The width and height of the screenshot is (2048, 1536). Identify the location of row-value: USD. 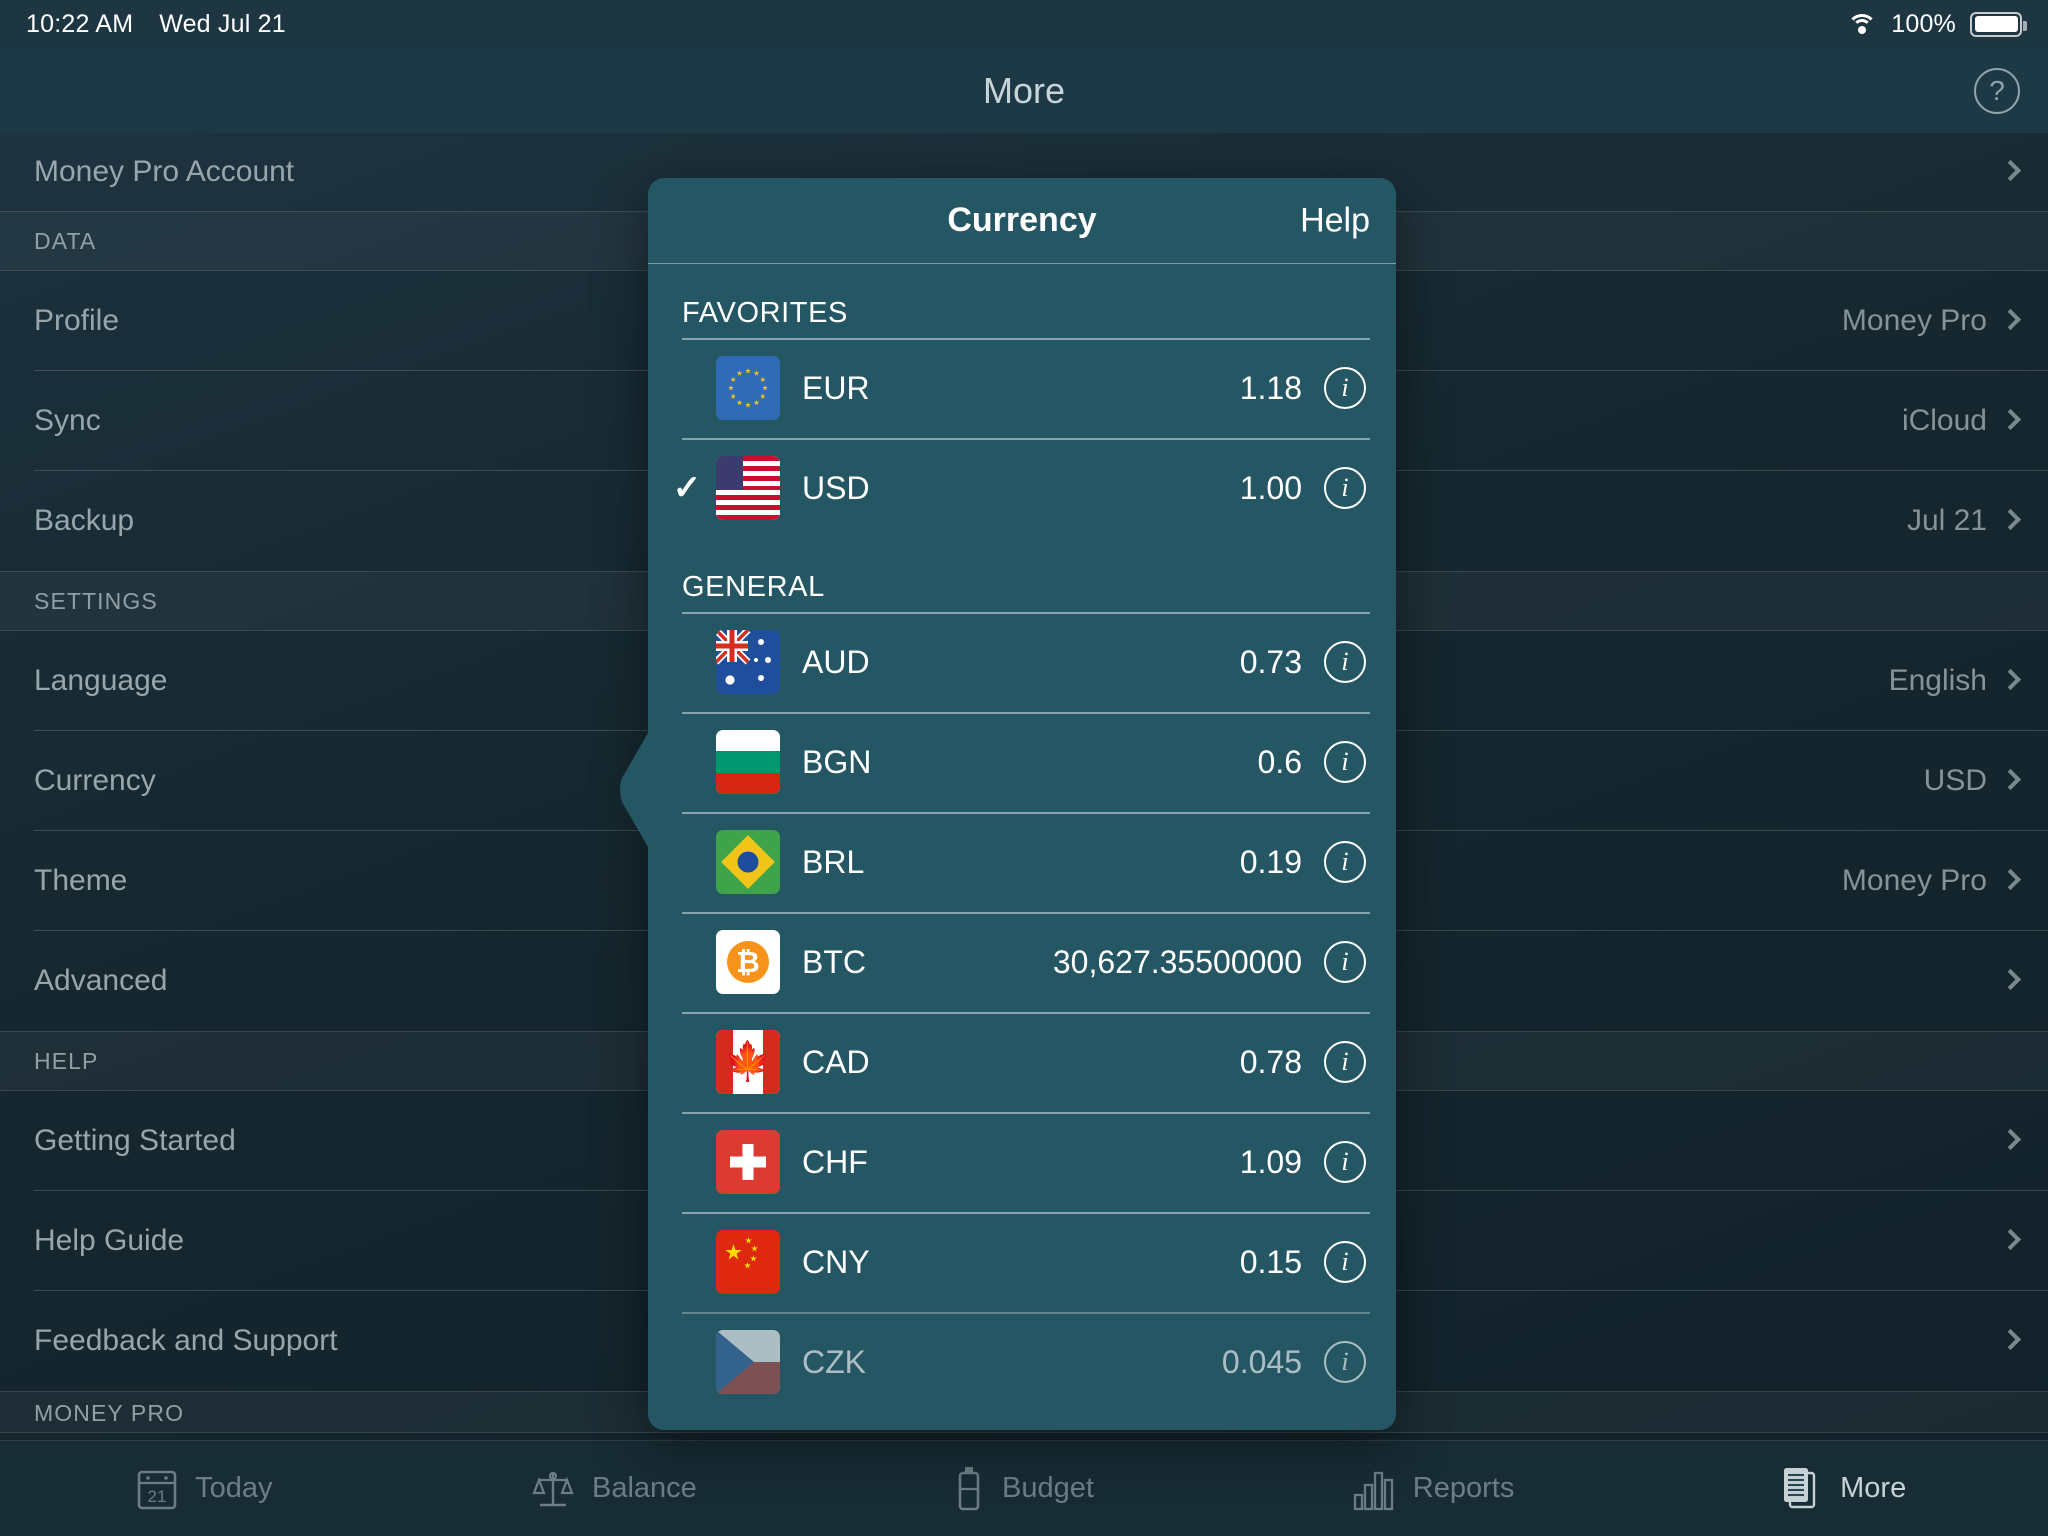
(1955, 780).